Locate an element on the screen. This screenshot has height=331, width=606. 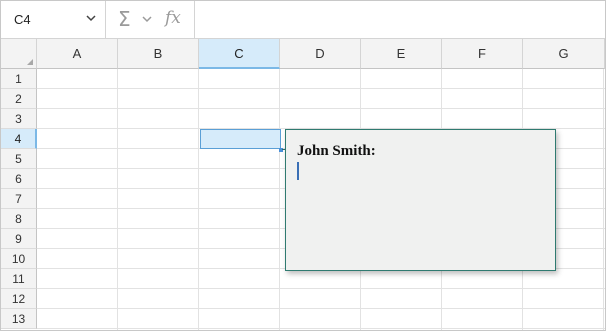
text-cursor is located at coordinates (298, 171).